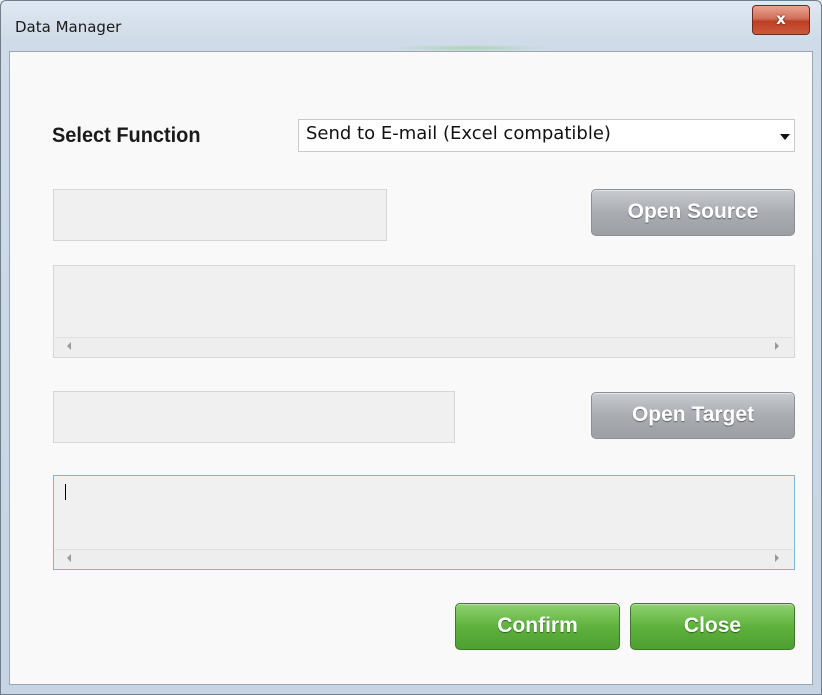 The width and height of the screenshot is (822, 695). What do you see at coordinates (424, 346) in the screenshot?
I see `source-horizontal-scrollbar` at bounding box center [424, 346].